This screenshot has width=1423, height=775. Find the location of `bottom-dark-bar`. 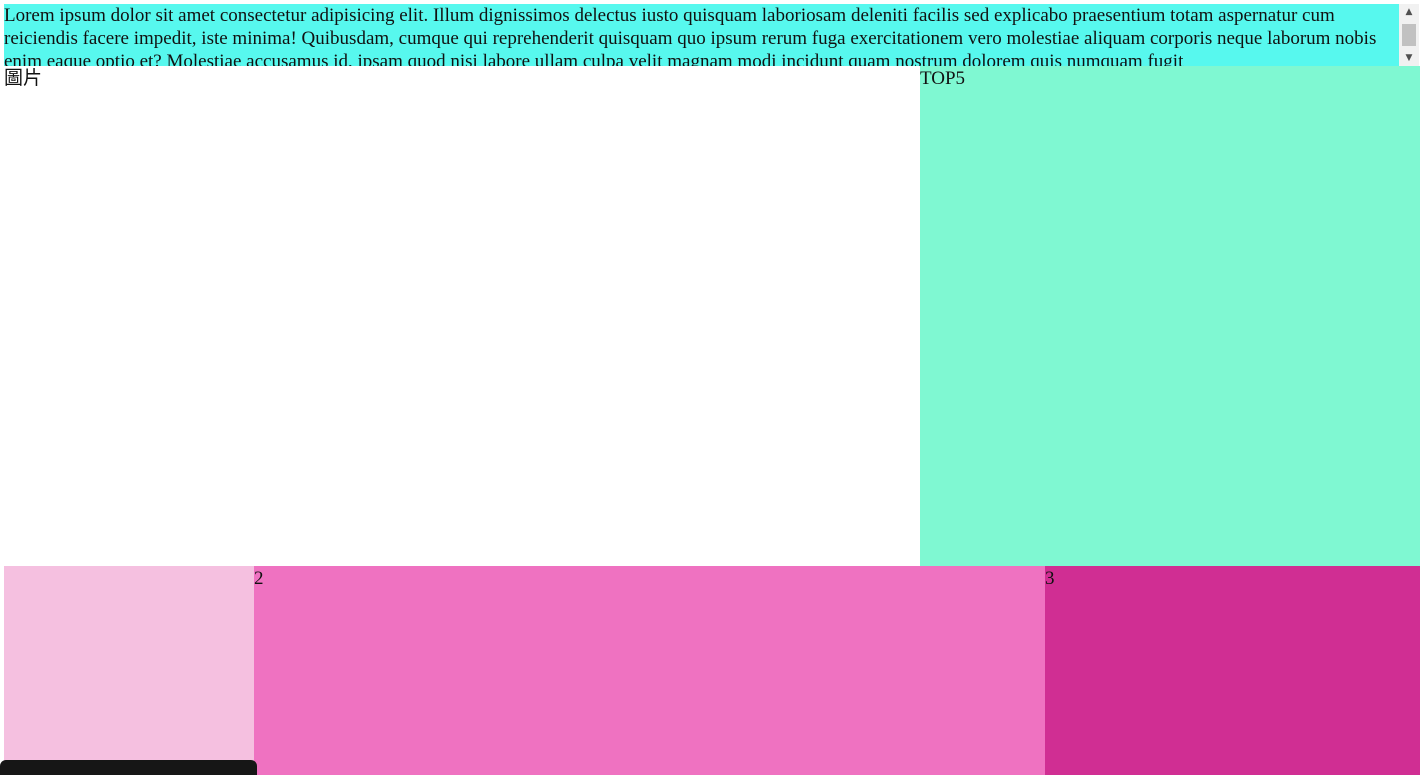

bottom-dark-bar is located at coordinates (128, 767).